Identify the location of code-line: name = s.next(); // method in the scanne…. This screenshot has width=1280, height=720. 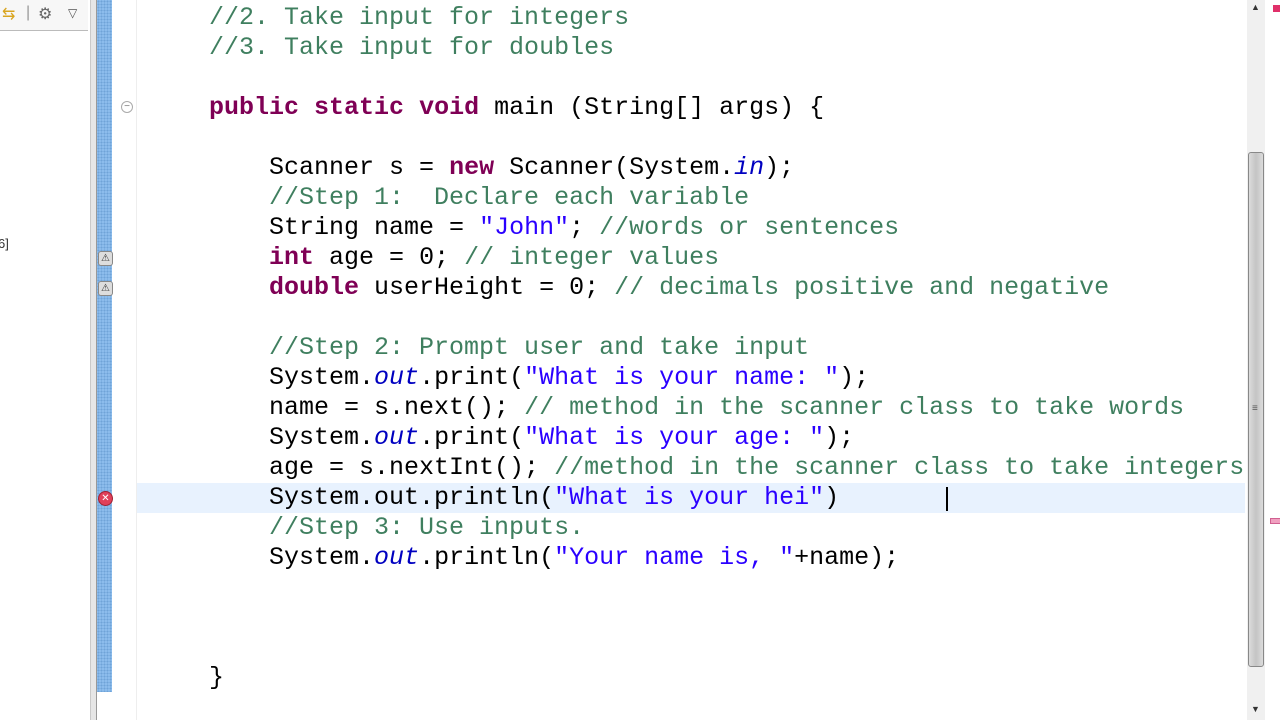
(666, 408).